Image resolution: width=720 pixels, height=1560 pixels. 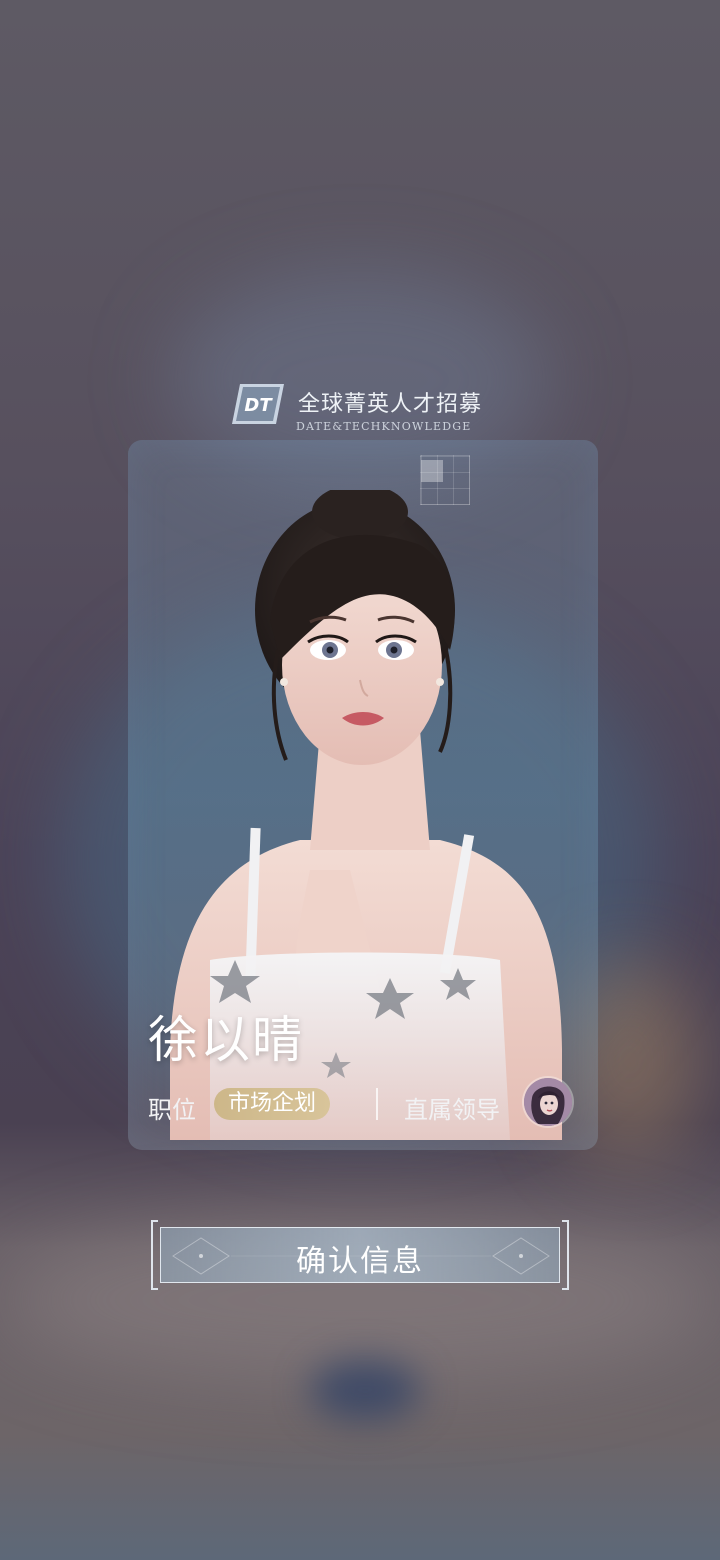 I want to click on confirm-button-label: 确认信息, so click(x=360, y=1261).